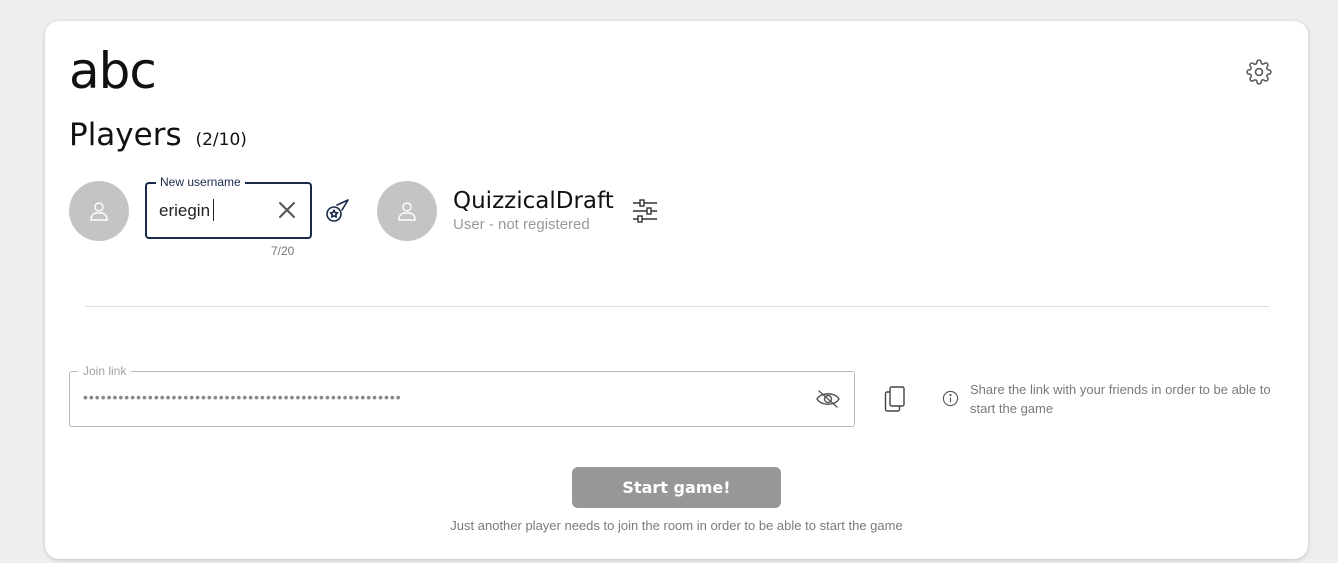 The image size is (1338, 563). What do you see at coordinates (895, 399) in the screenshot?
I see `copy-icon` at bounding box center [895, 399].